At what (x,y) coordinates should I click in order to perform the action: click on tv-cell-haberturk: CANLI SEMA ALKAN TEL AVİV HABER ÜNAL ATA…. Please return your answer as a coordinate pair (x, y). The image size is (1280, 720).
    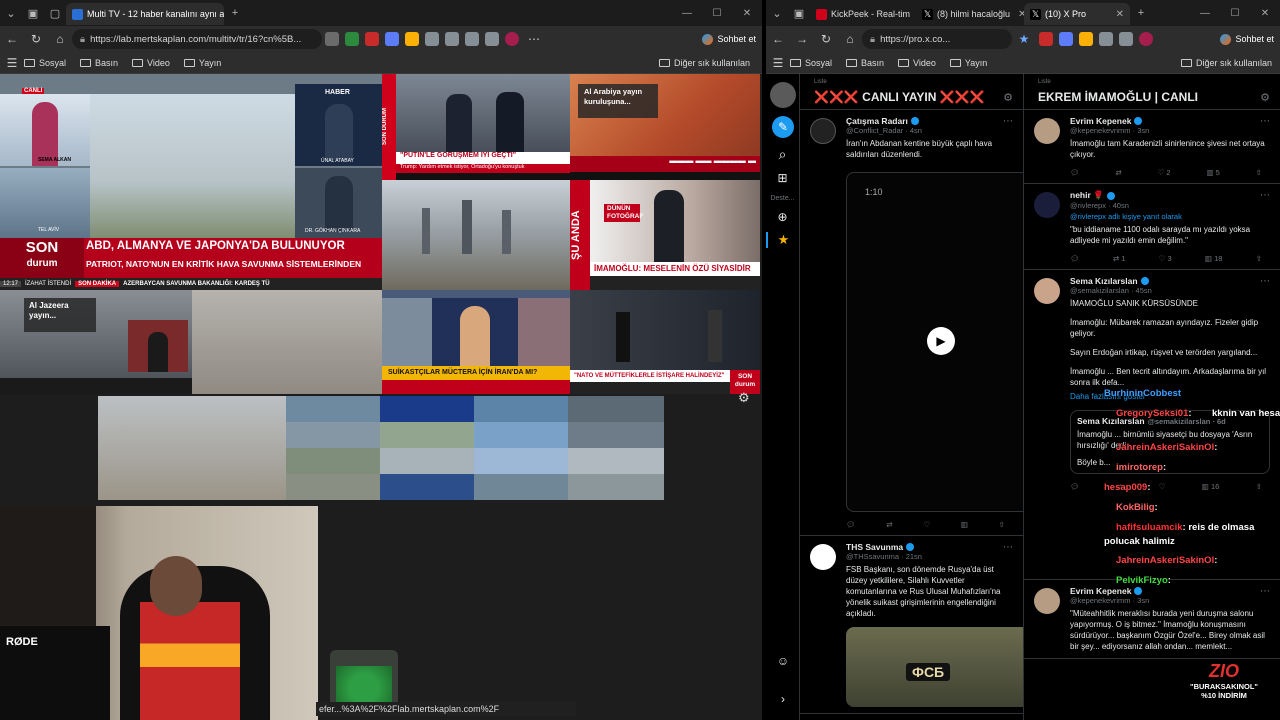
    Looking at the image, I should click on (191, 182).